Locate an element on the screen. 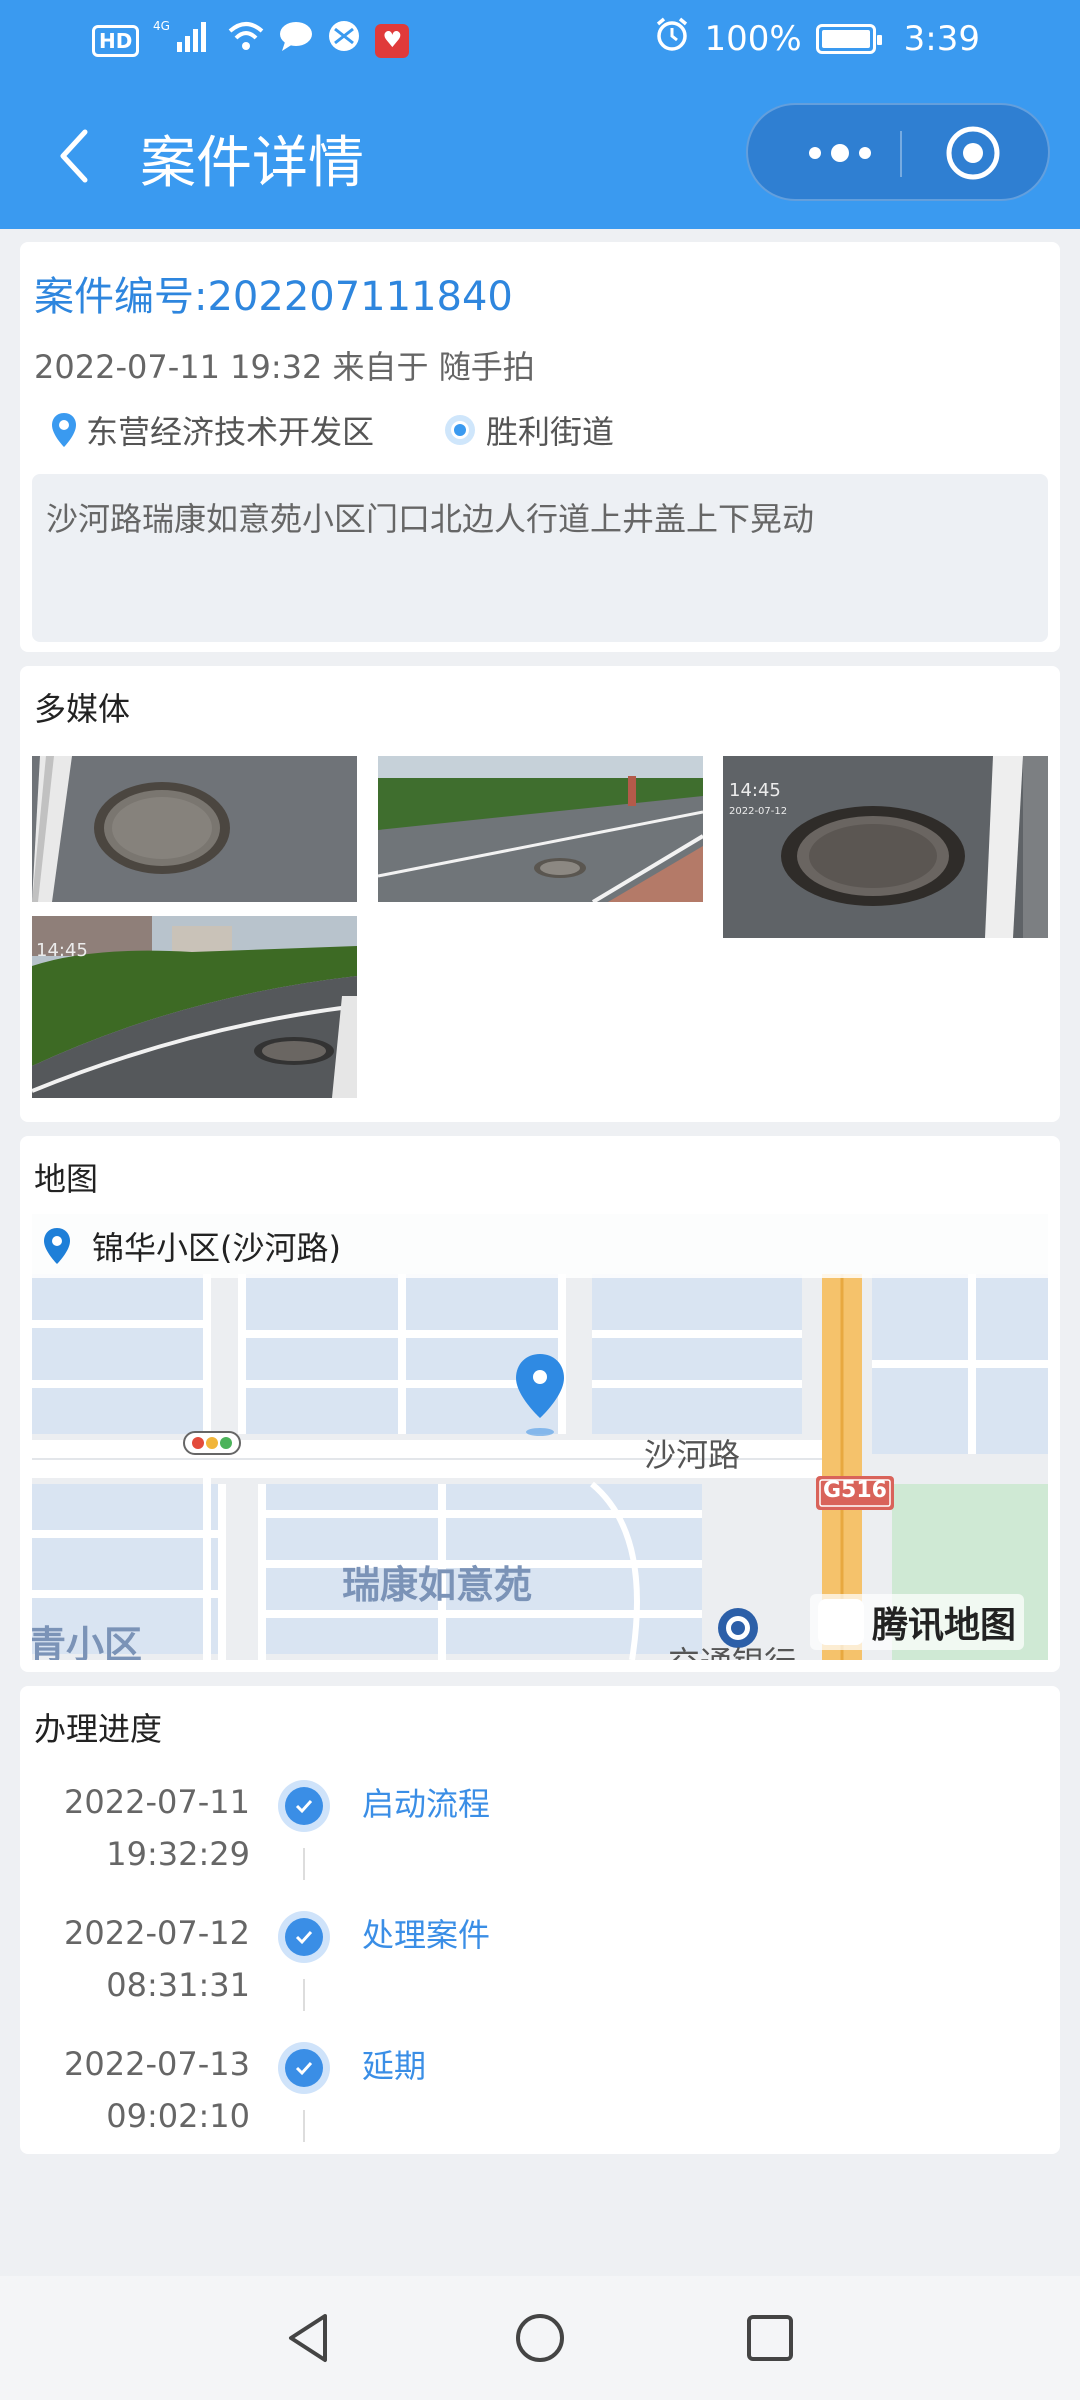 The width and height of the screenshot is (1080, 2400). map-place-name: 锦华小区(沙河路) is located at coordinates (216, 1248).